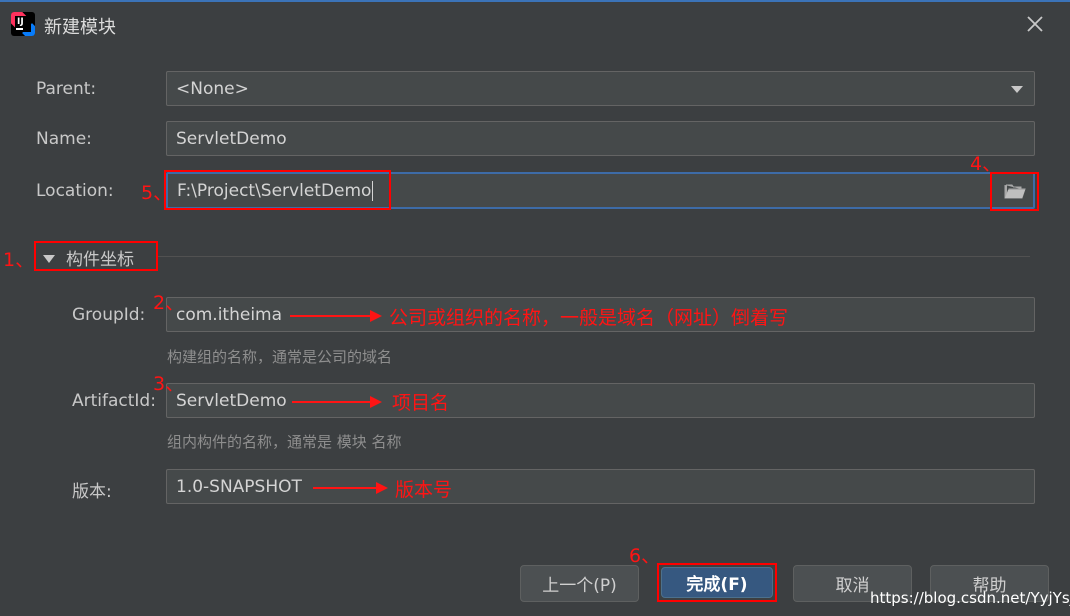 The width and height of the screenshot is (1070, 616). What do you see at coordinates (109, 315) in the screenshot?
I see `groupid-label: GroupId:` at bounding box center [109, 315].